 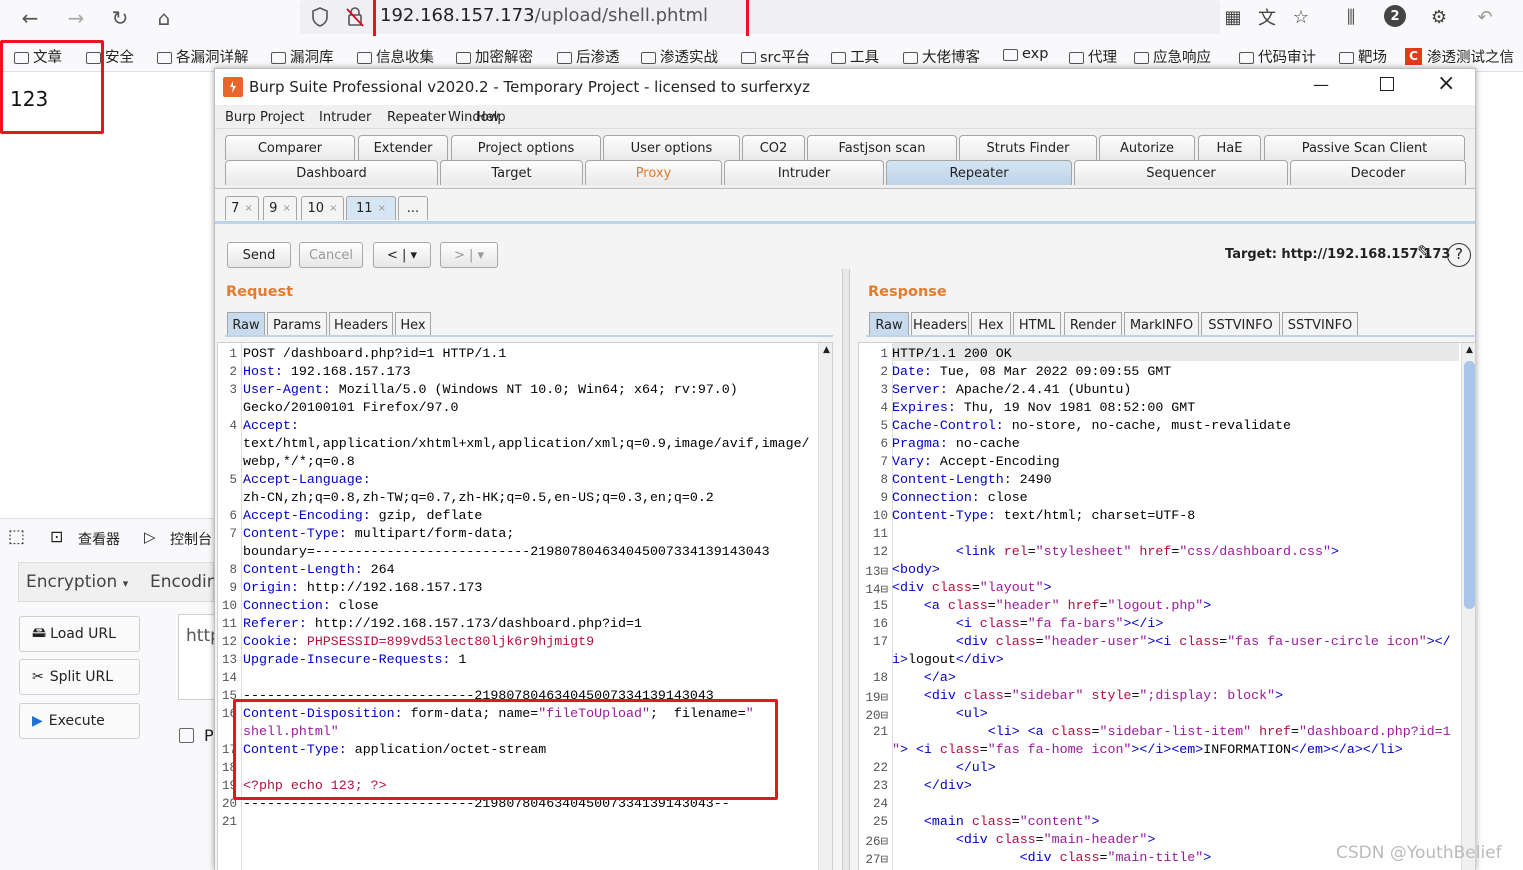 What do you see at coordinates (99, 539) in the screenshot?
I see `devtools-inspector-tab: 查看器` at bounding box center [99, 539].